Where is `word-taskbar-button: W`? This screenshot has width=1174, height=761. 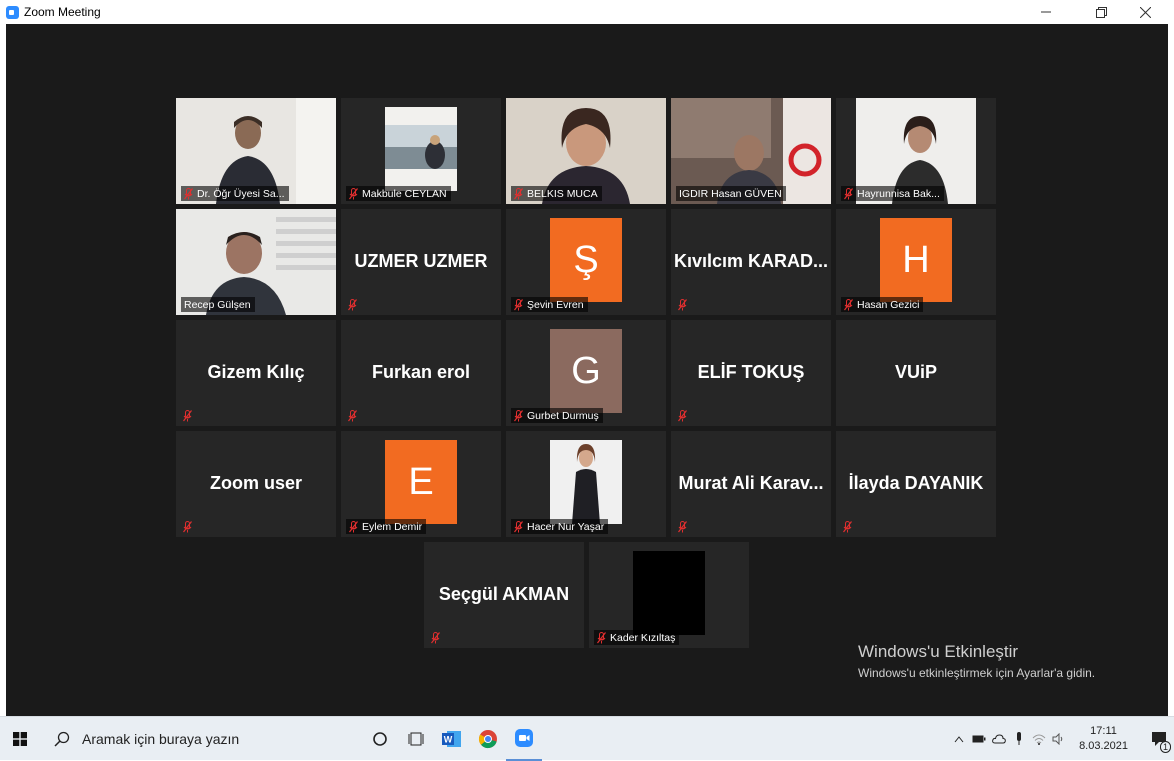 word-taskbar-button: W is located at coordinates (452, 739).